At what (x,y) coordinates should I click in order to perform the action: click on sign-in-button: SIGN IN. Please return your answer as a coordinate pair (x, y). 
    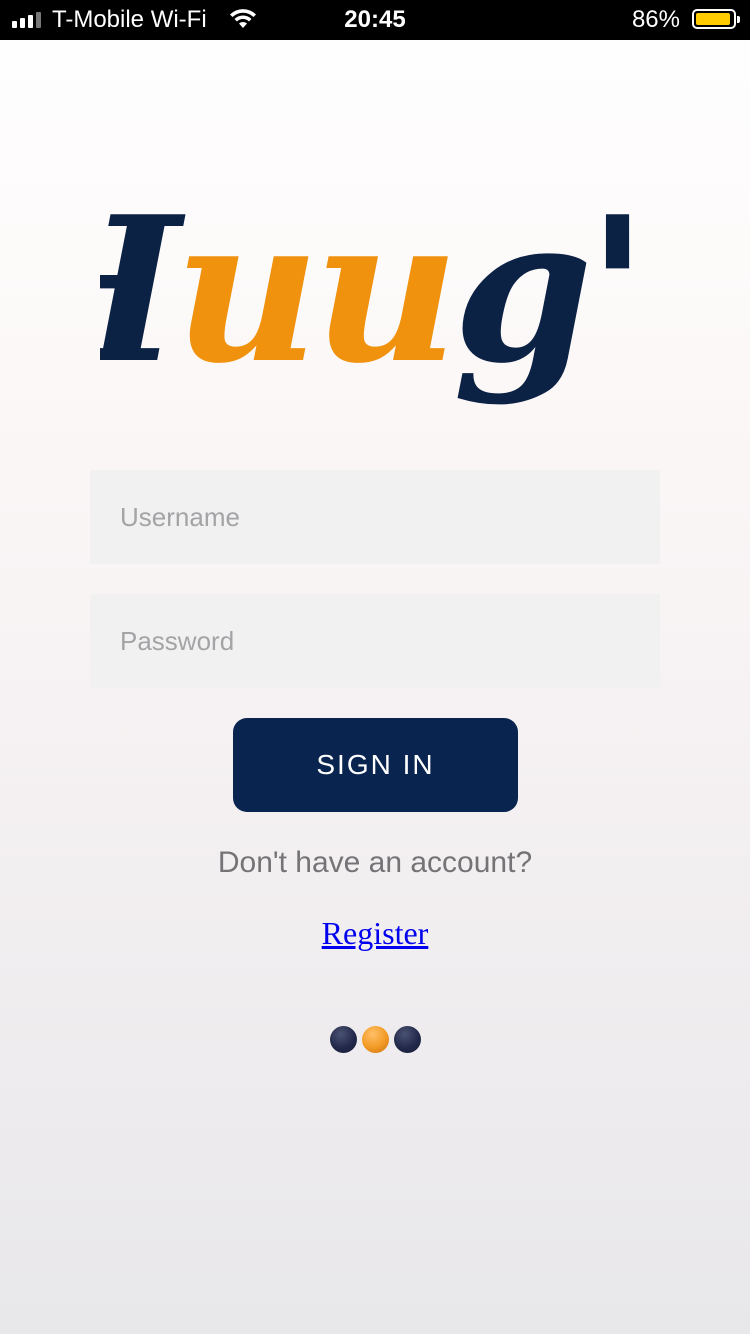
    Looking at the image, I should click on (375, 765).